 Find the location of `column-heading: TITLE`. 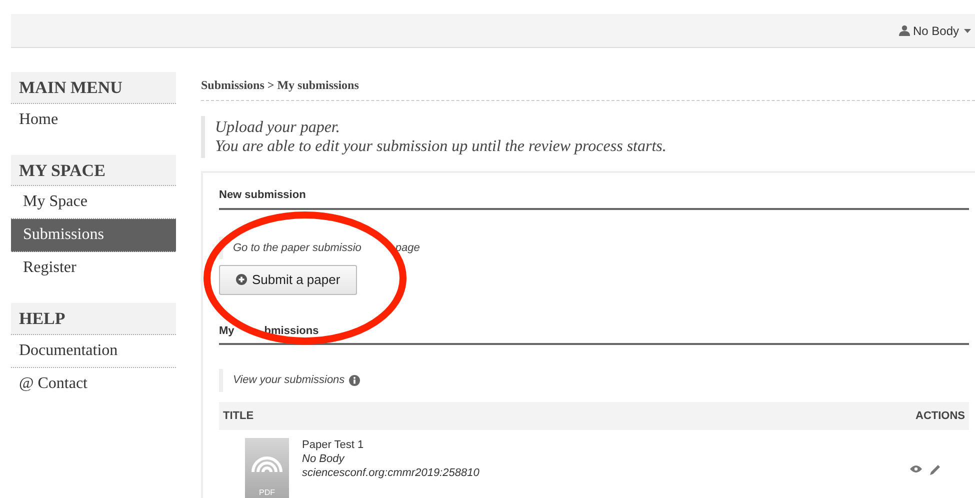

column-heading: TITLE is located at coordinates (238, 416).